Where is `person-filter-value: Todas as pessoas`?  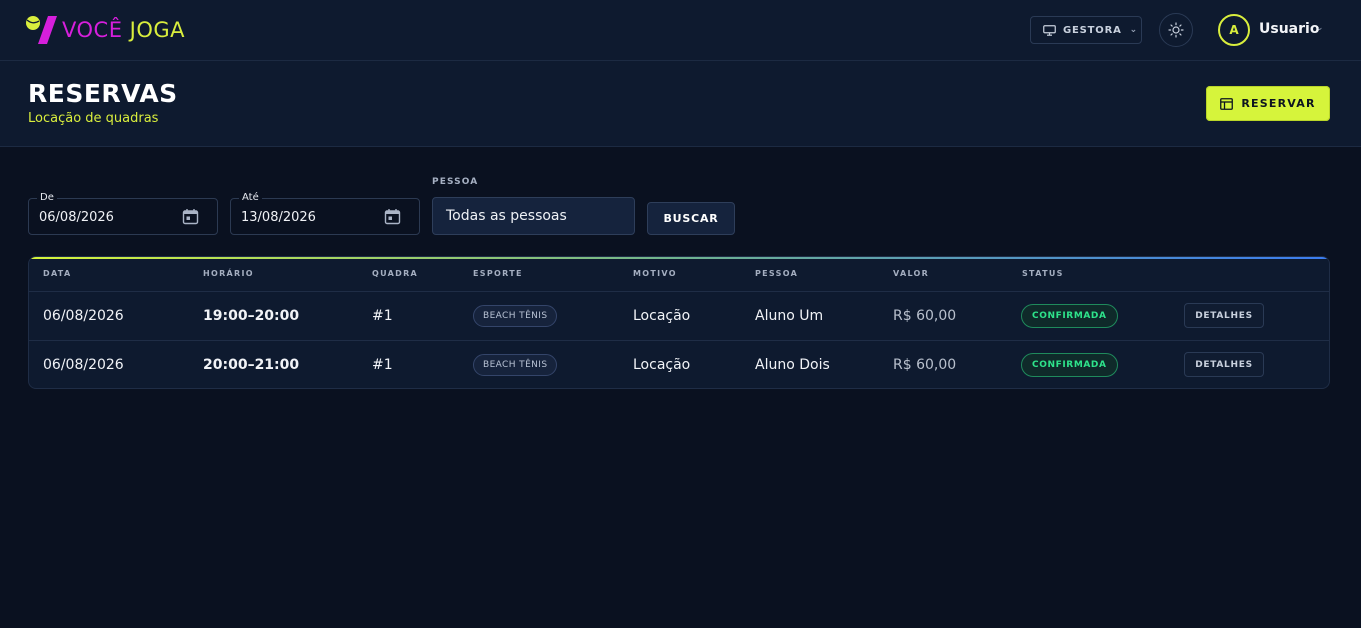
person-filter-value: Todas as pessoas is located at coordinates (506, 216).